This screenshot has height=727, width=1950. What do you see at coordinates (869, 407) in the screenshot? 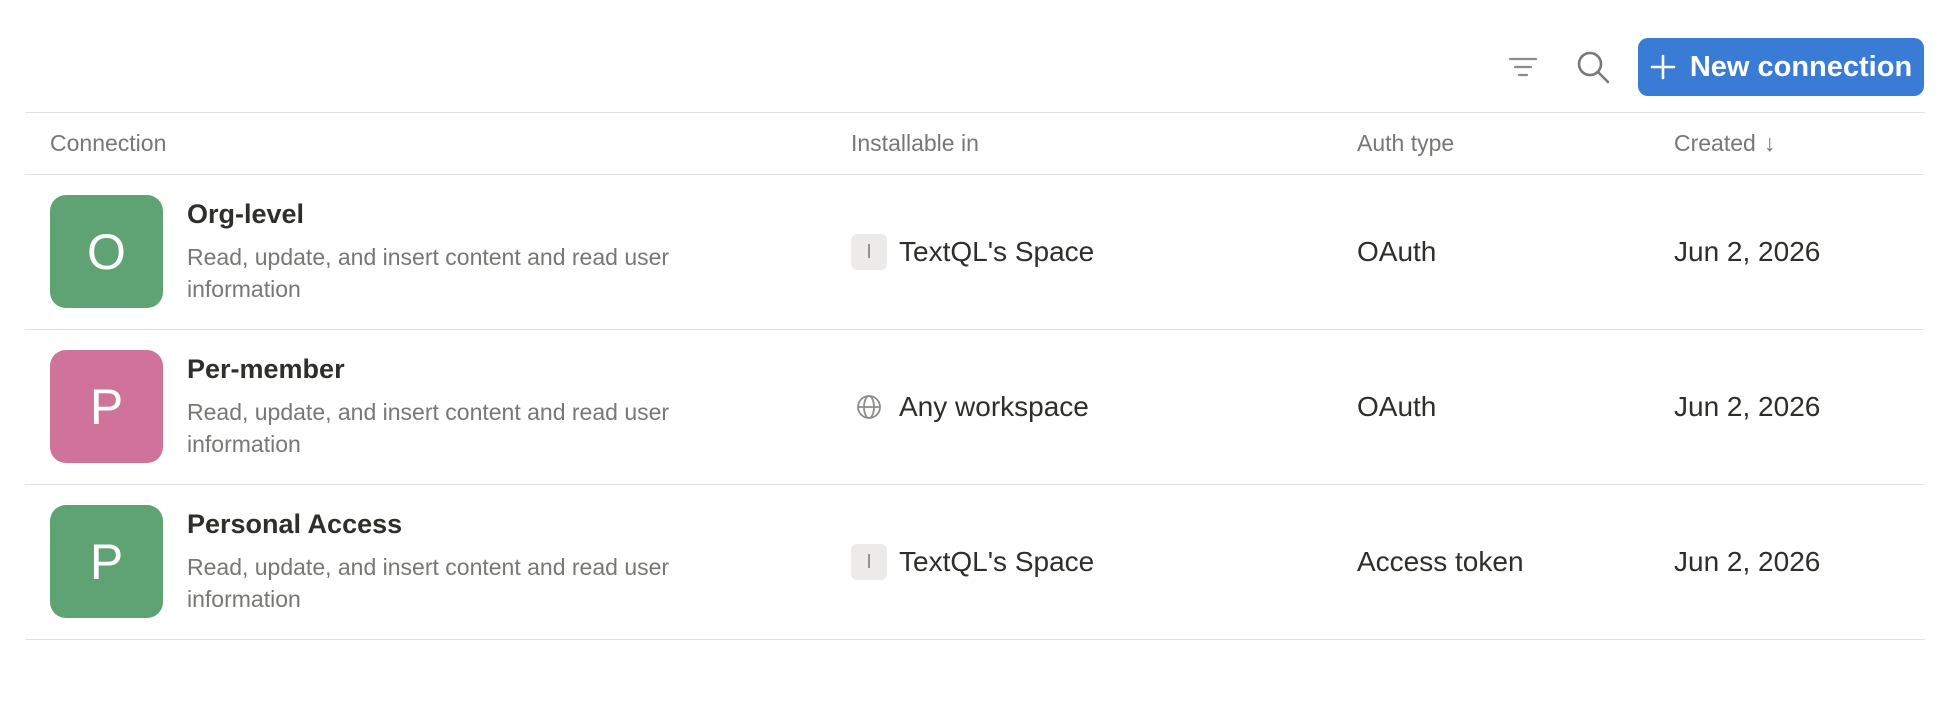
I see `globe-icon` at bounding box center [869, 407].